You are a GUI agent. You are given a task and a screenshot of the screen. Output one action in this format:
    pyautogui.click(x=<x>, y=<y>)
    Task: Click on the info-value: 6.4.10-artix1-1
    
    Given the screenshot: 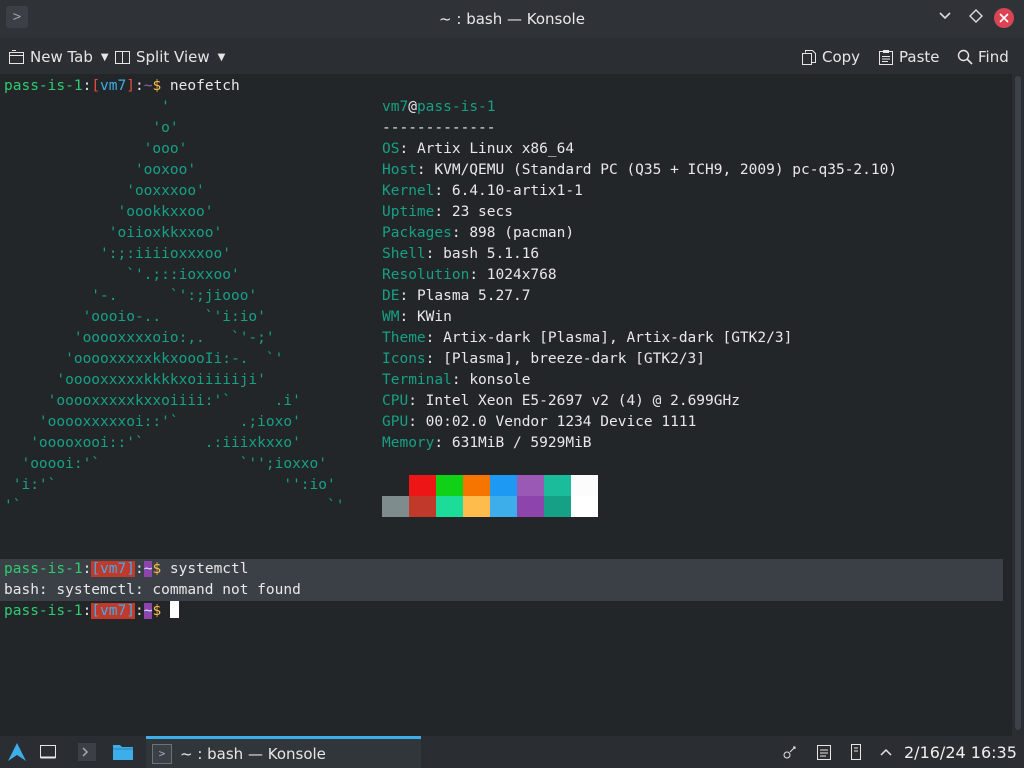 What is the action you would take?
    pyautogui.click(x=517, y=191)
    